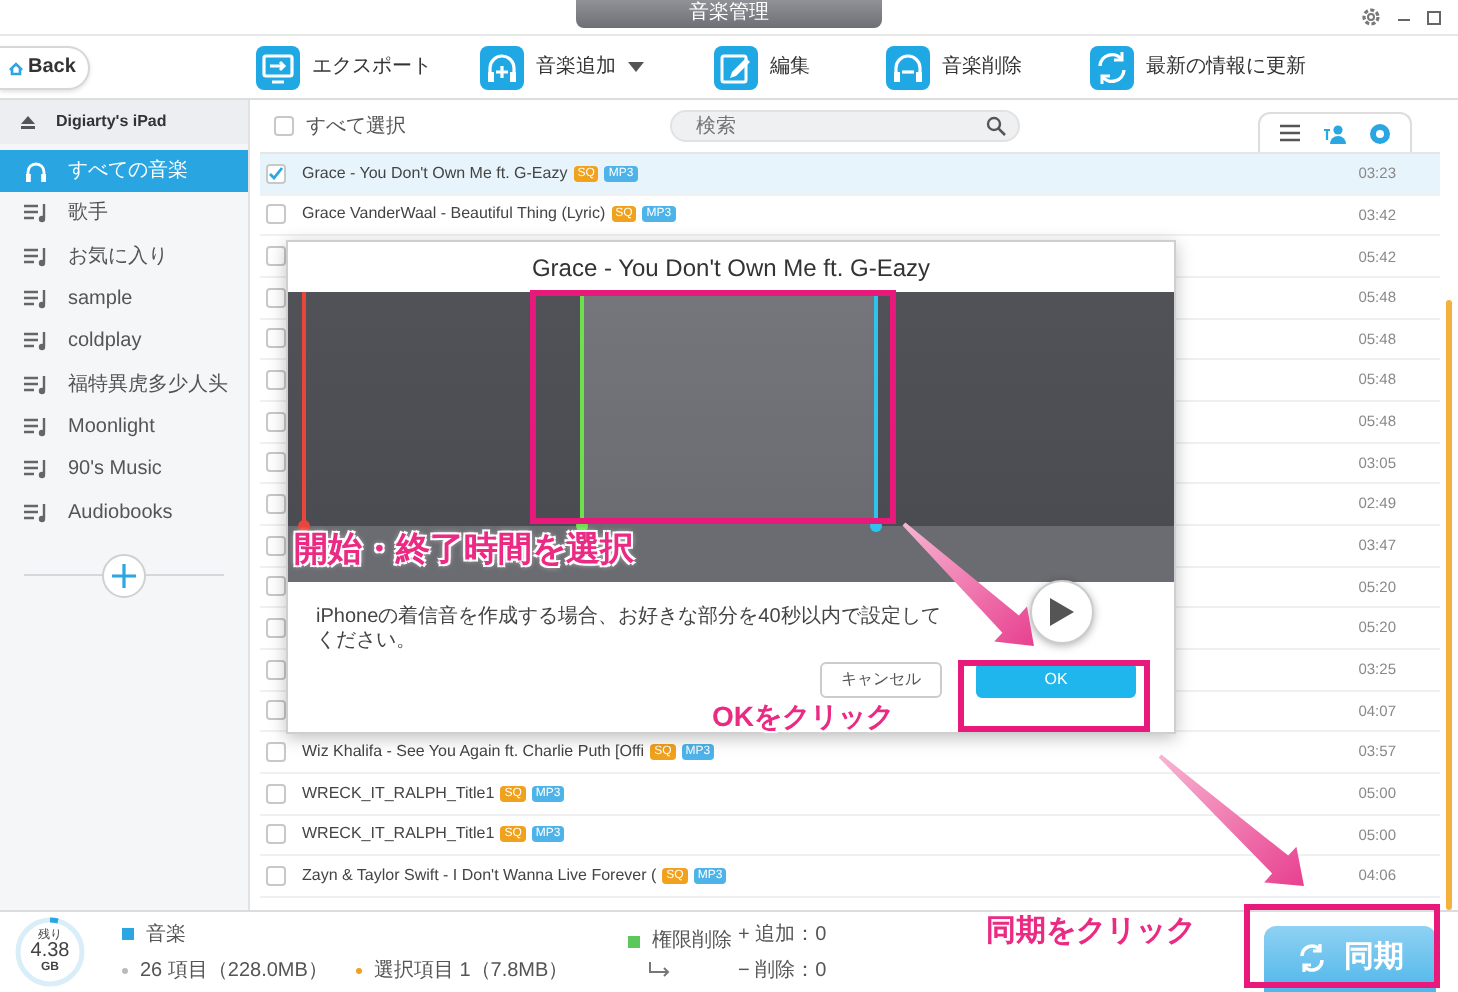 This screenshot has height=992, width=1458. What do you see at coordinates (16, 67) in the screenshot?
I see `home-icon` at bounding box center [16, 67].